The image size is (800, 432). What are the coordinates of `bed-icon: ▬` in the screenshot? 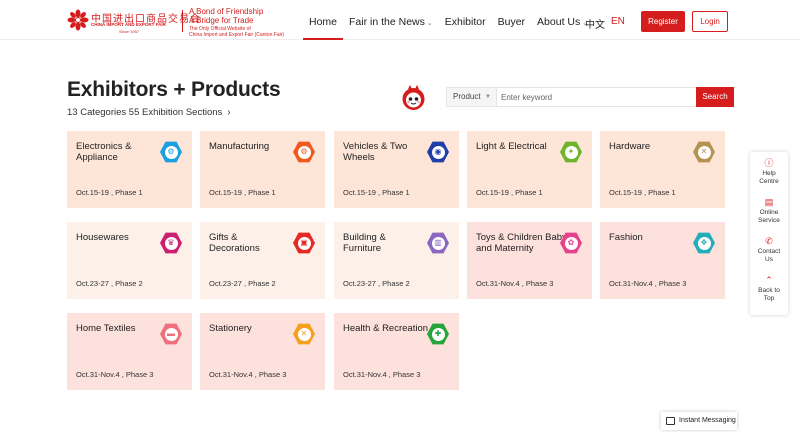 It's located at (171, 334).